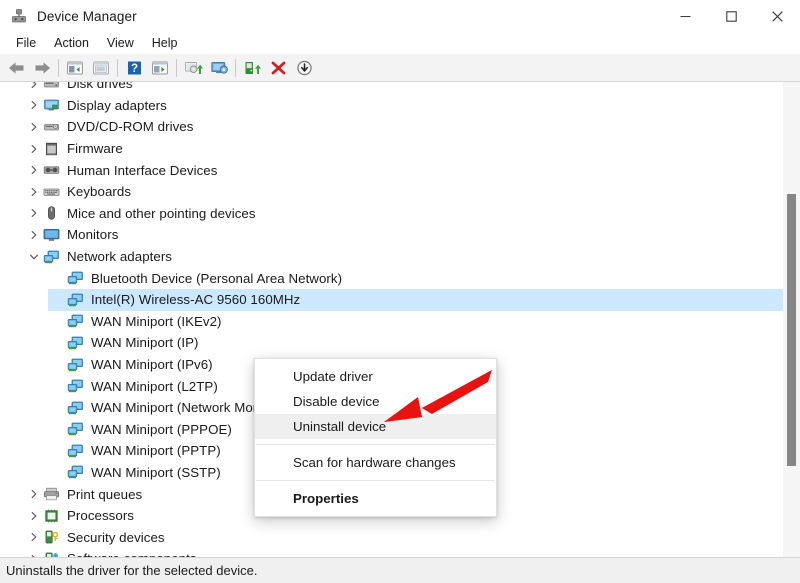 The image size is (800, 583). What do you see at coordinates (375, 498) in the screenshot?
I see `context-menu-item: Properties` at bounding box center [375, 498].